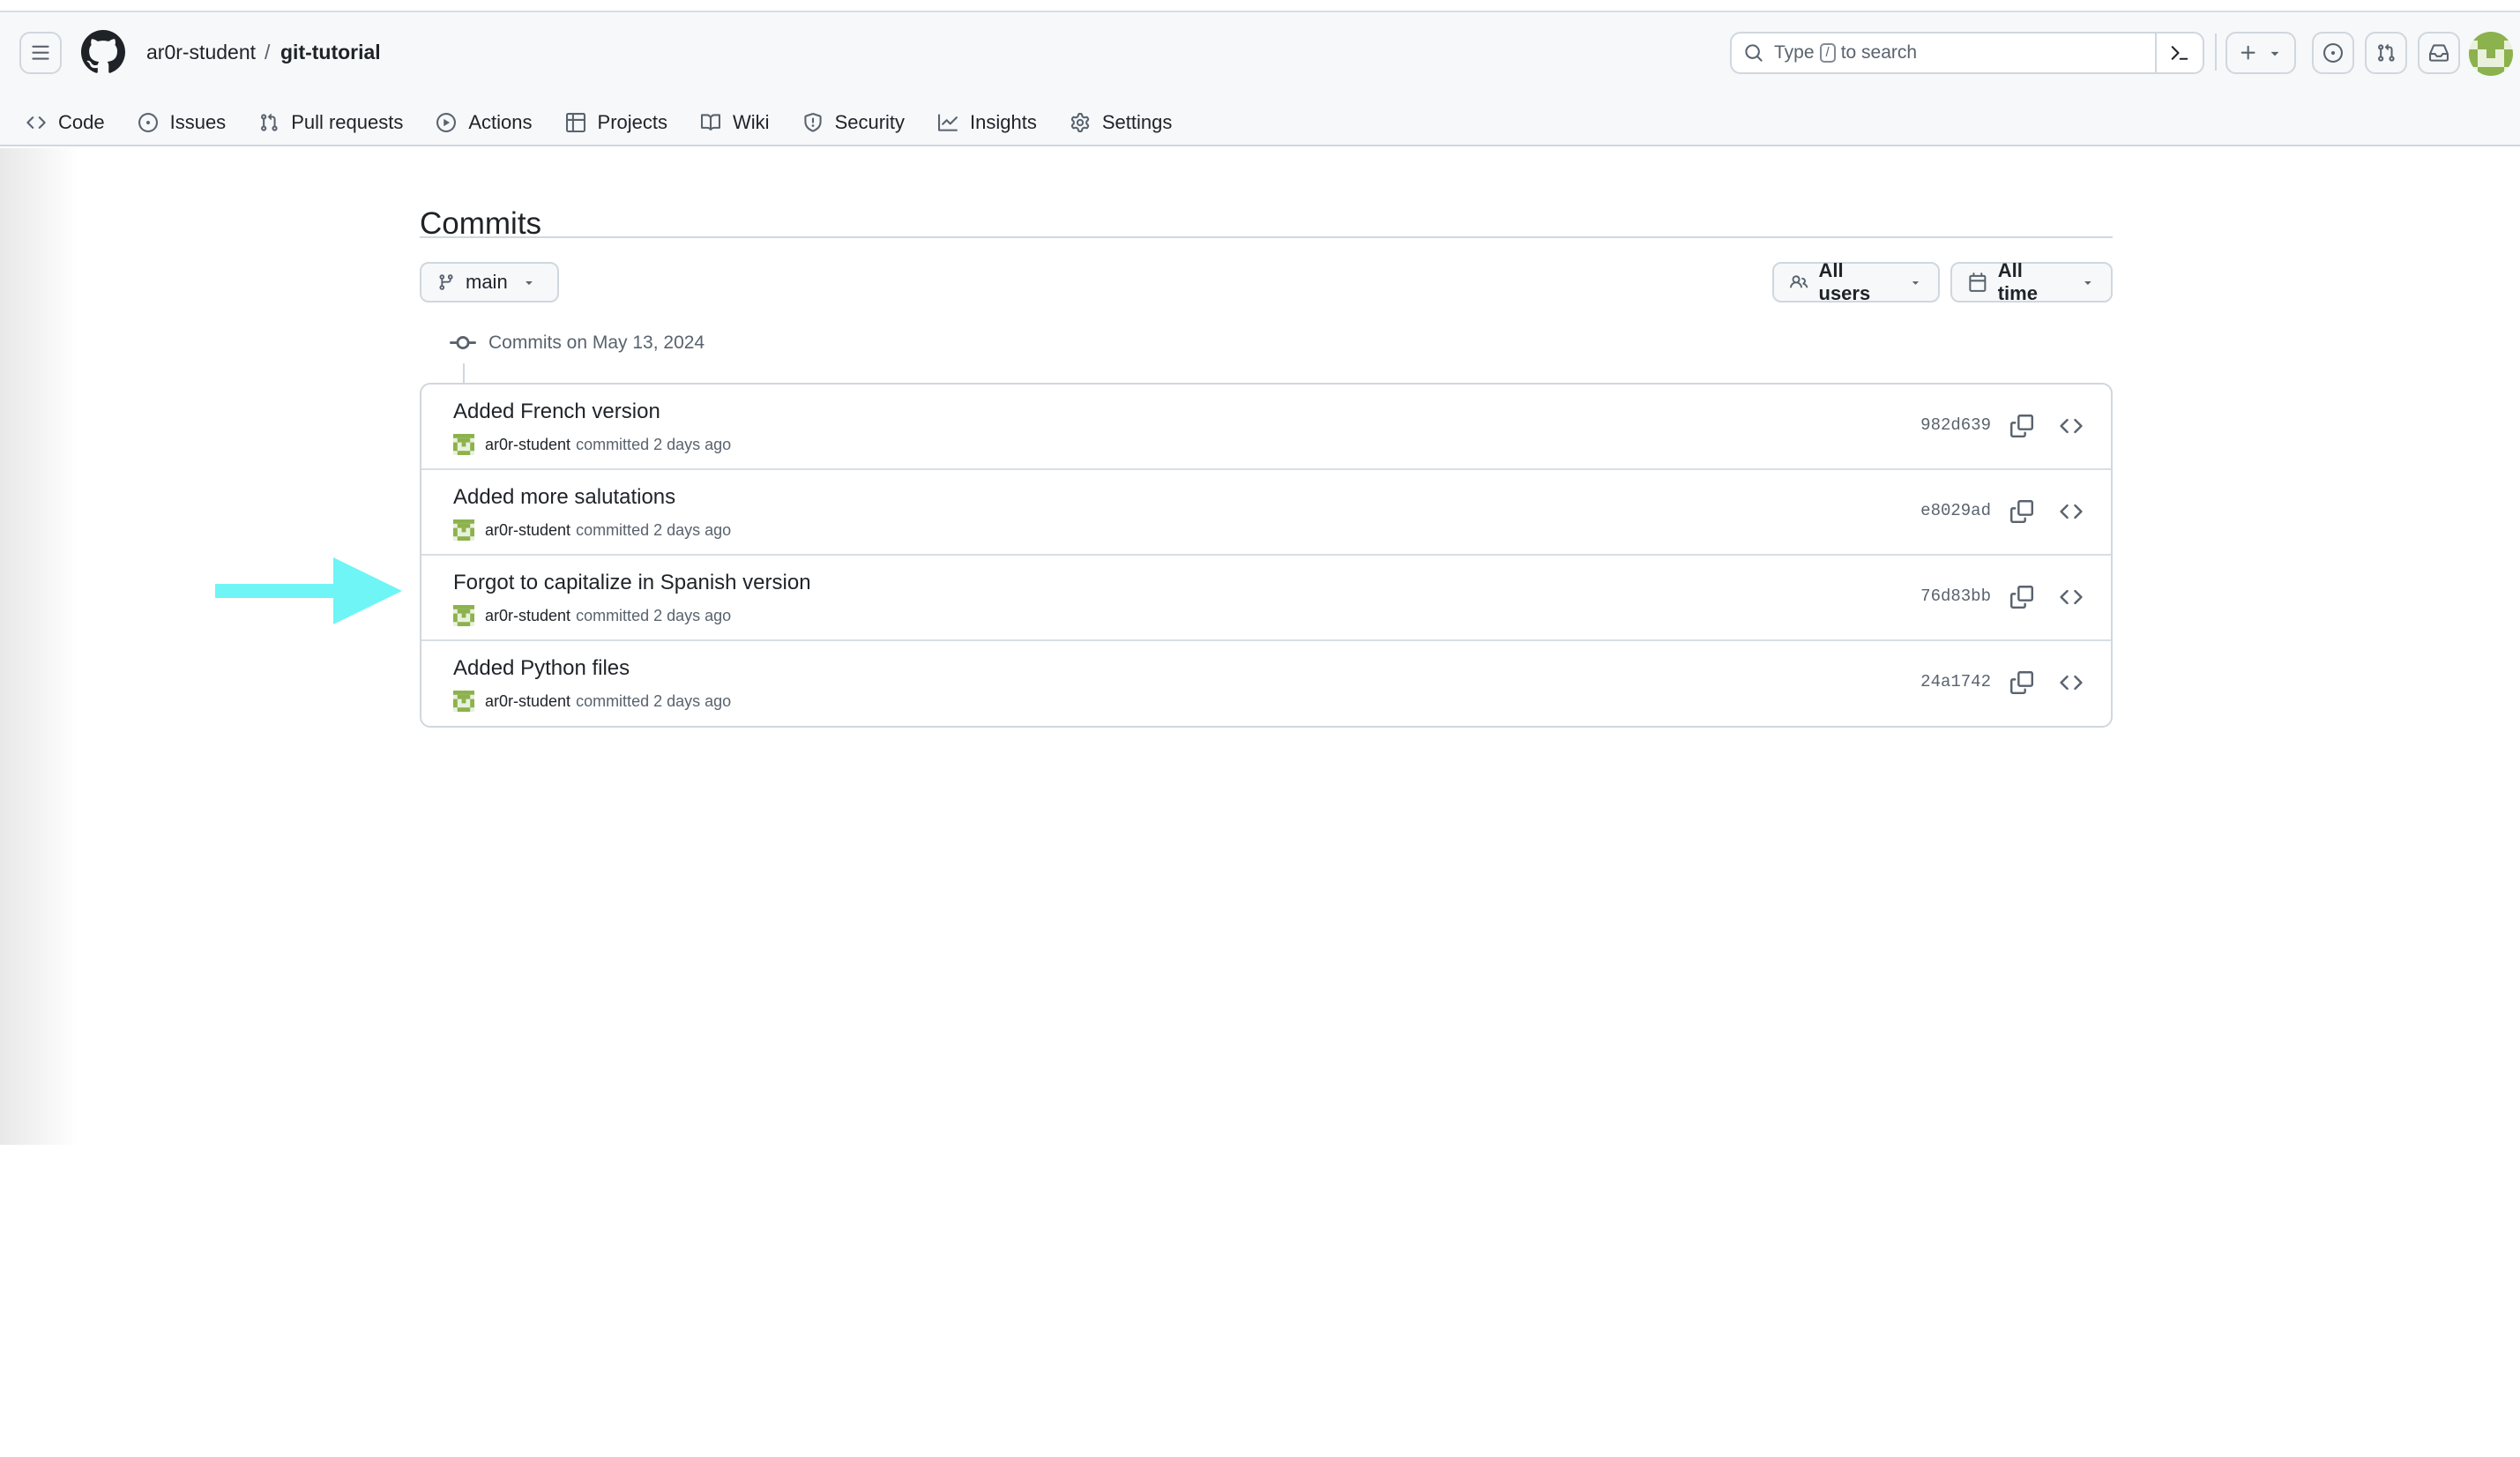 The image size is (2520, 1457). Describe the element at coordinates (103, 52) in the screenshot. I see `github-logo-icon` at that location.